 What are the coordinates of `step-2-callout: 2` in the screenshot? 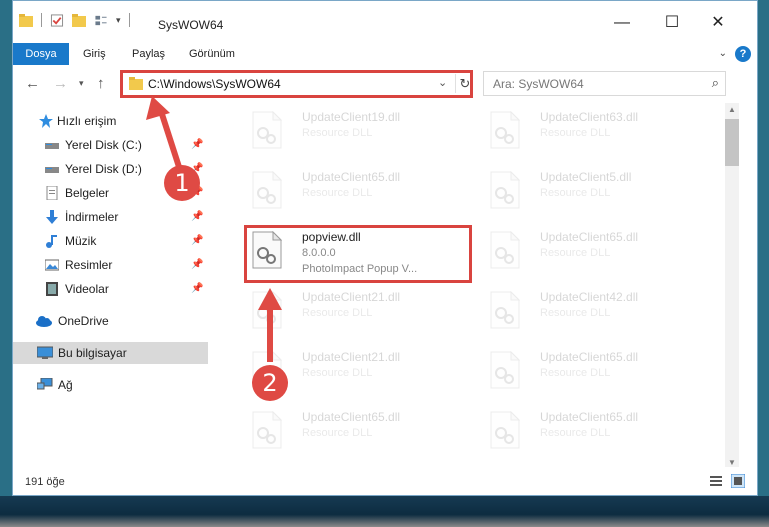 It's located at (270, 383).